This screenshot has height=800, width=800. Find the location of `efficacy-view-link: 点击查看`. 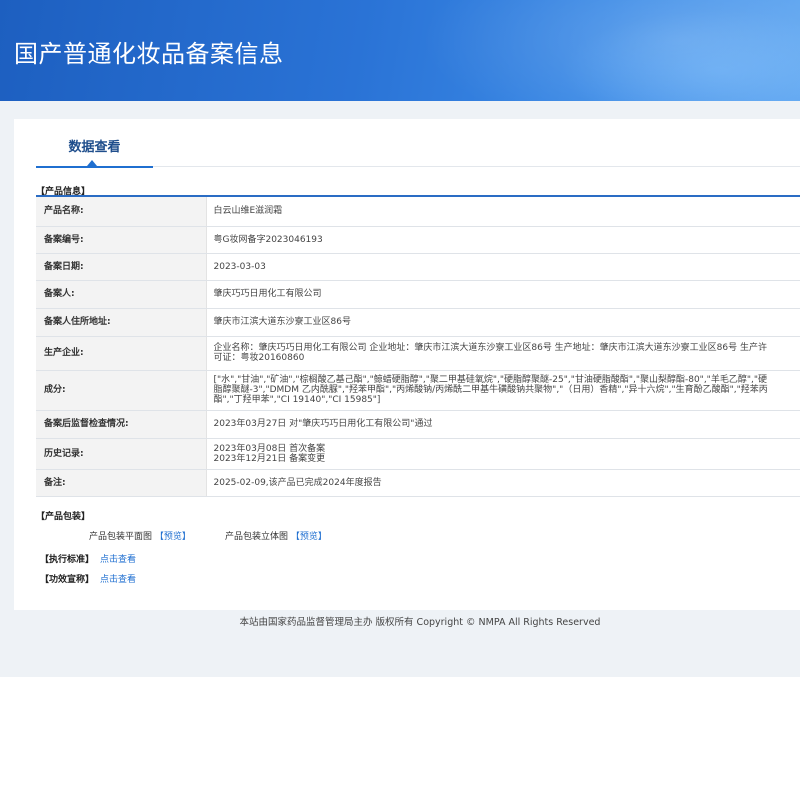

efficacy-view-link: 点击查看 is located at coordinates (118, 580).